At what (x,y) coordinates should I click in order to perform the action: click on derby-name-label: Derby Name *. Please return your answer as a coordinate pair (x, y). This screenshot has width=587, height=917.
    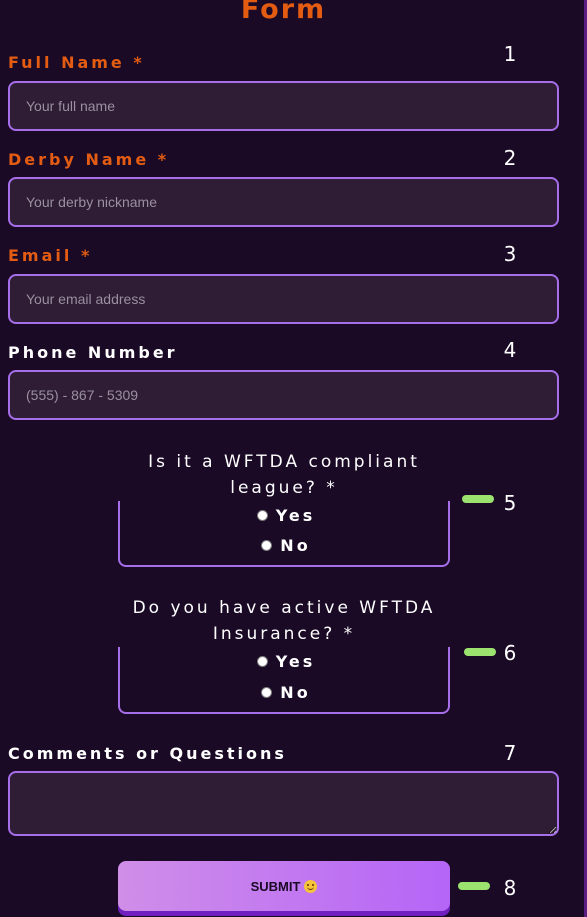
    Looking at the image, I should click on (89, 159).